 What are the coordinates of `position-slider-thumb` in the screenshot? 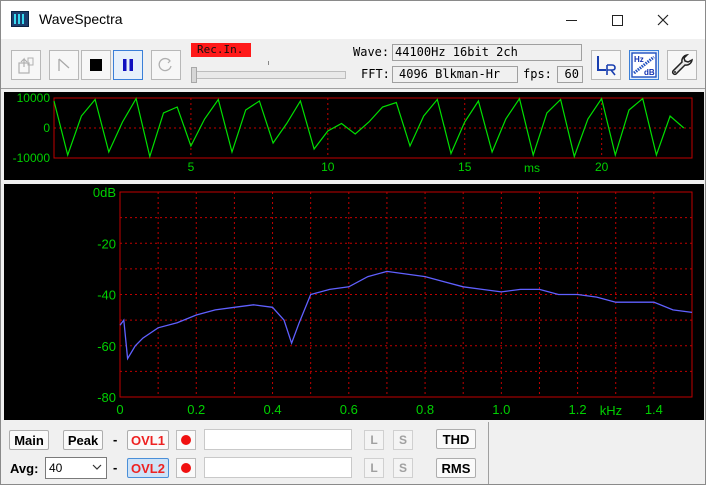 It's located at (194, 75).